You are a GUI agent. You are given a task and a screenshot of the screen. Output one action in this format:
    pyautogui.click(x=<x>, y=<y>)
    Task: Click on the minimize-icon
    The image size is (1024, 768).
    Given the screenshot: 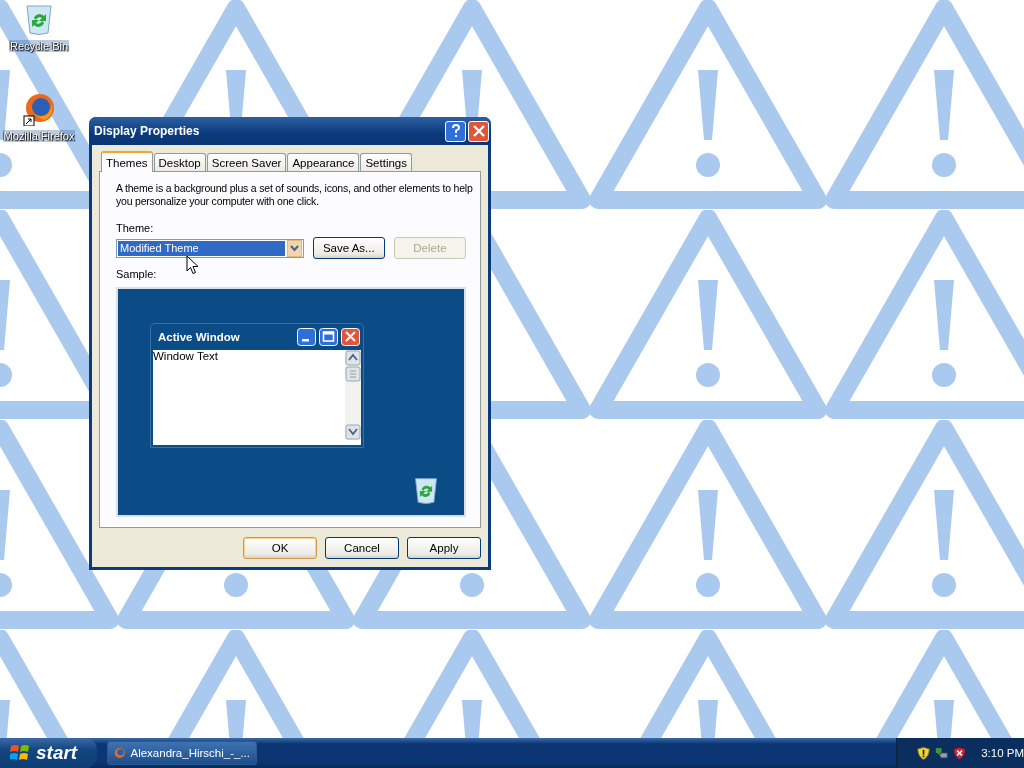 What is the action you would take?
    pyautogui.click(x=306, y=337)
    